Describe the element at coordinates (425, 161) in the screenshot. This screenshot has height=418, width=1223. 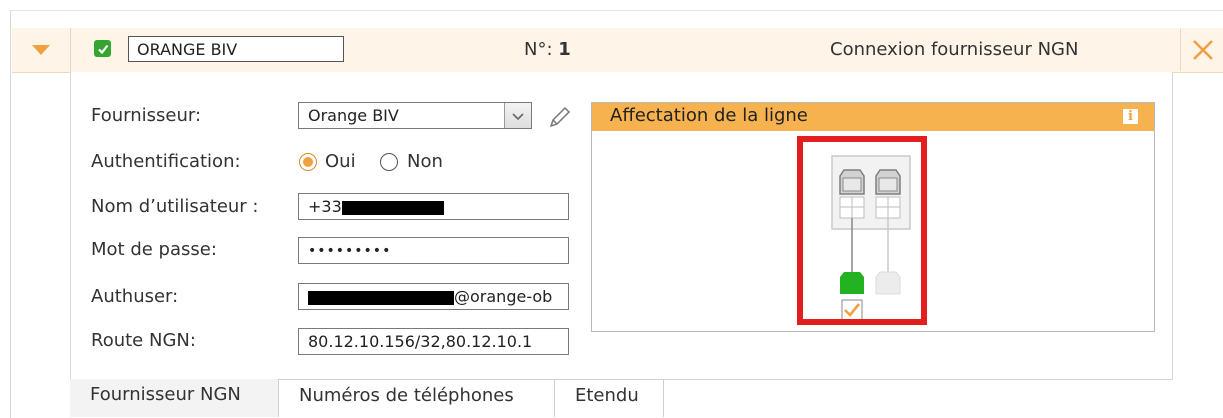
I see `auth-no-label: Non` at that location.